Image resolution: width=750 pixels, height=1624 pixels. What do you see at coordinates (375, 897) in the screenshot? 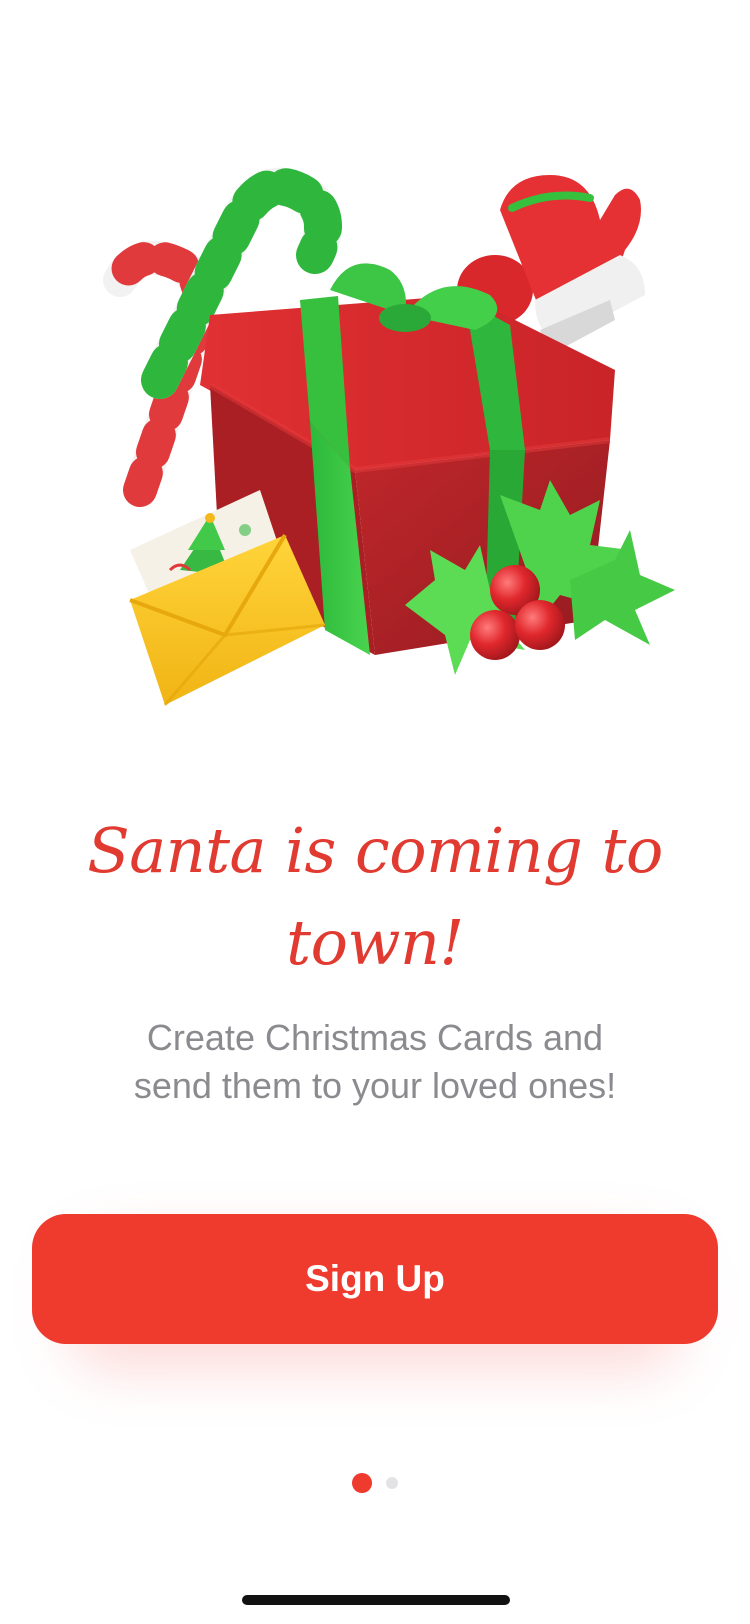
I see `page-title: Santa is coming to town!` at bounding box center [375, 897].